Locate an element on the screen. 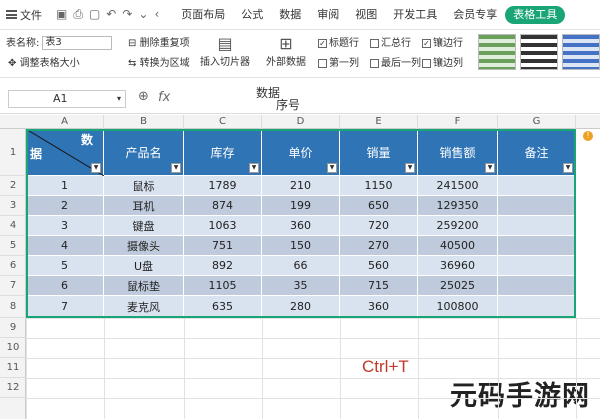 The image size is (600, 419). tab-6: 会员专享 is located at coordinates (475, 15).